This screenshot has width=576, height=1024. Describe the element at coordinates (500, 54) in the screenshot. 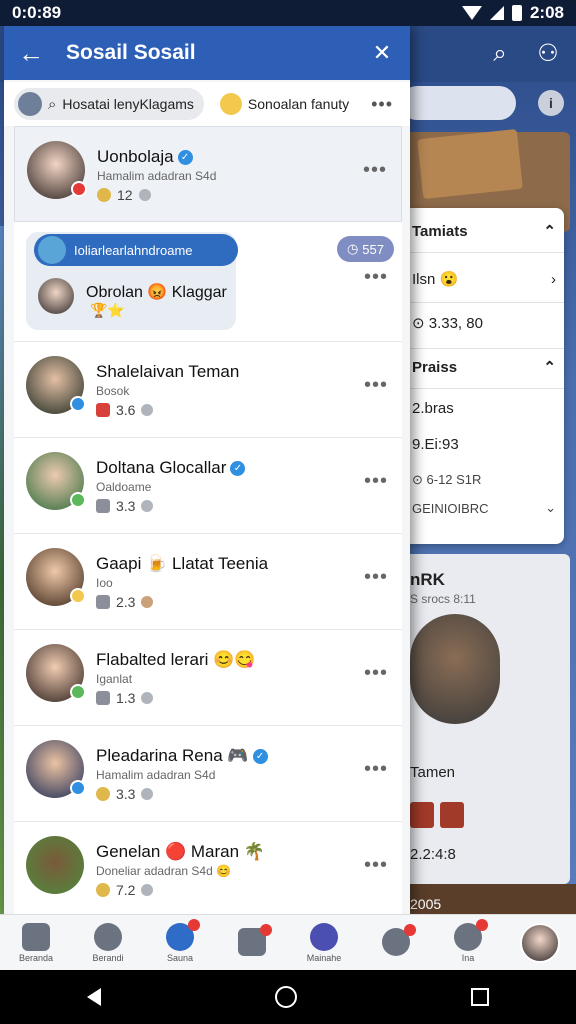

I see `search-icon: ⌕` at that location.